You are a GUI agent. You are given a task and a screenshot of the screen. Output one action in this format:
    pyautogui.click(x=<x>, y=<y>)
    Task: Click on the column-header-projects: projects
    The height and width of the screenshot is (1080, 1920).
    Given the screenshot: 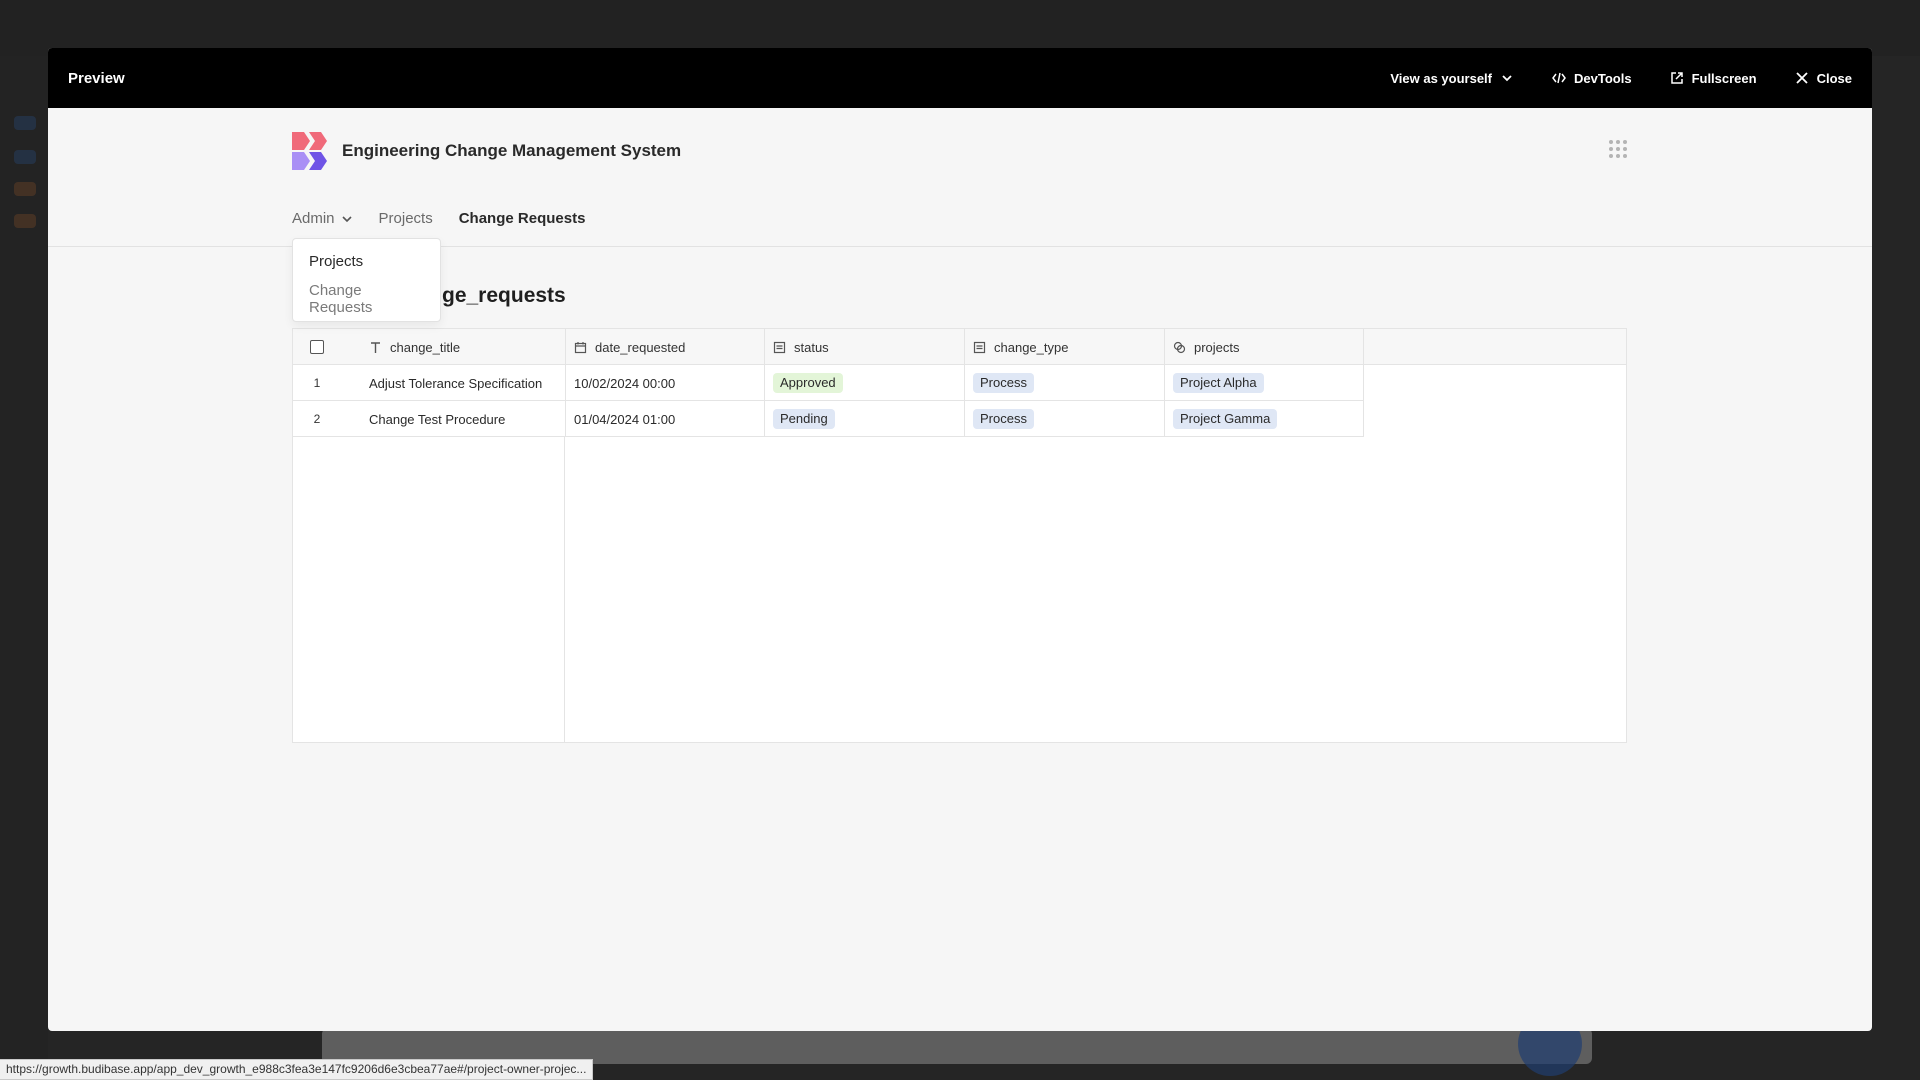 What is the action you would take?
    pyautogui.click(x=1264, y=347)
    